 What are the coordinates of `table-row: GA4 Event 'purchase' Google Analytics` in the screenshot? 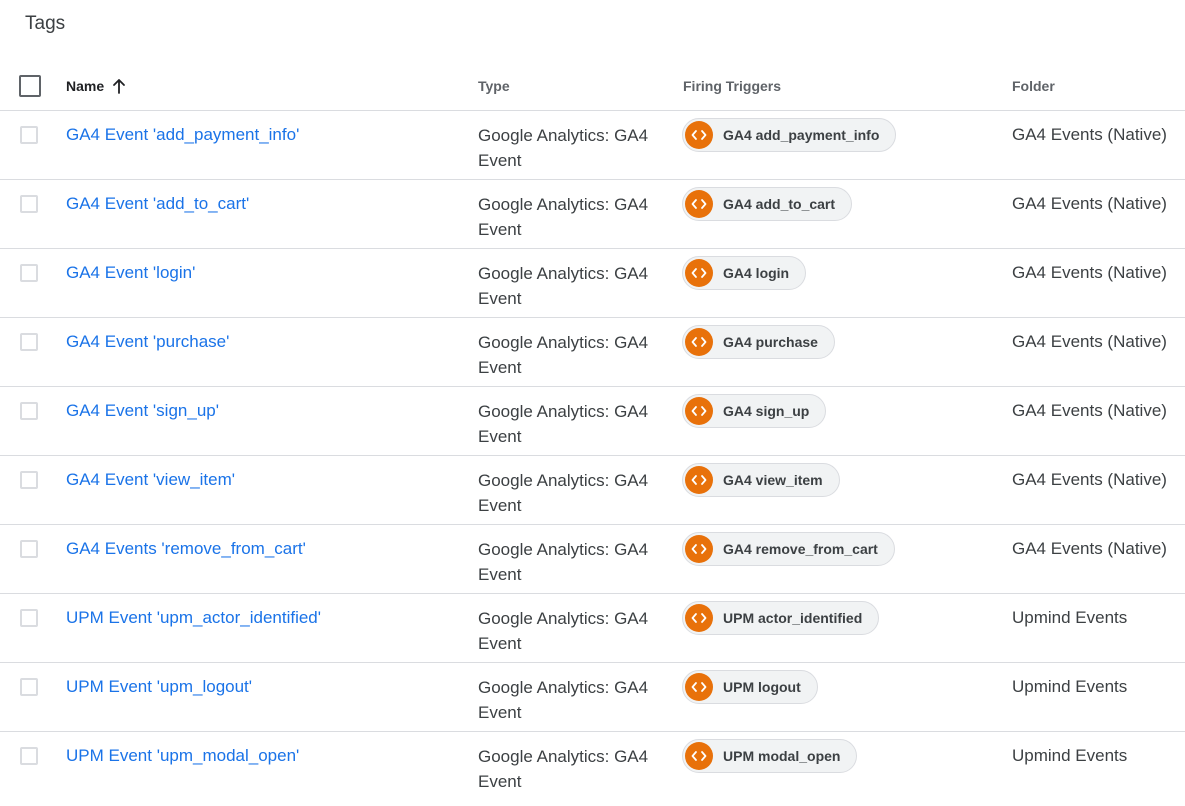 It's located at (592, 352).